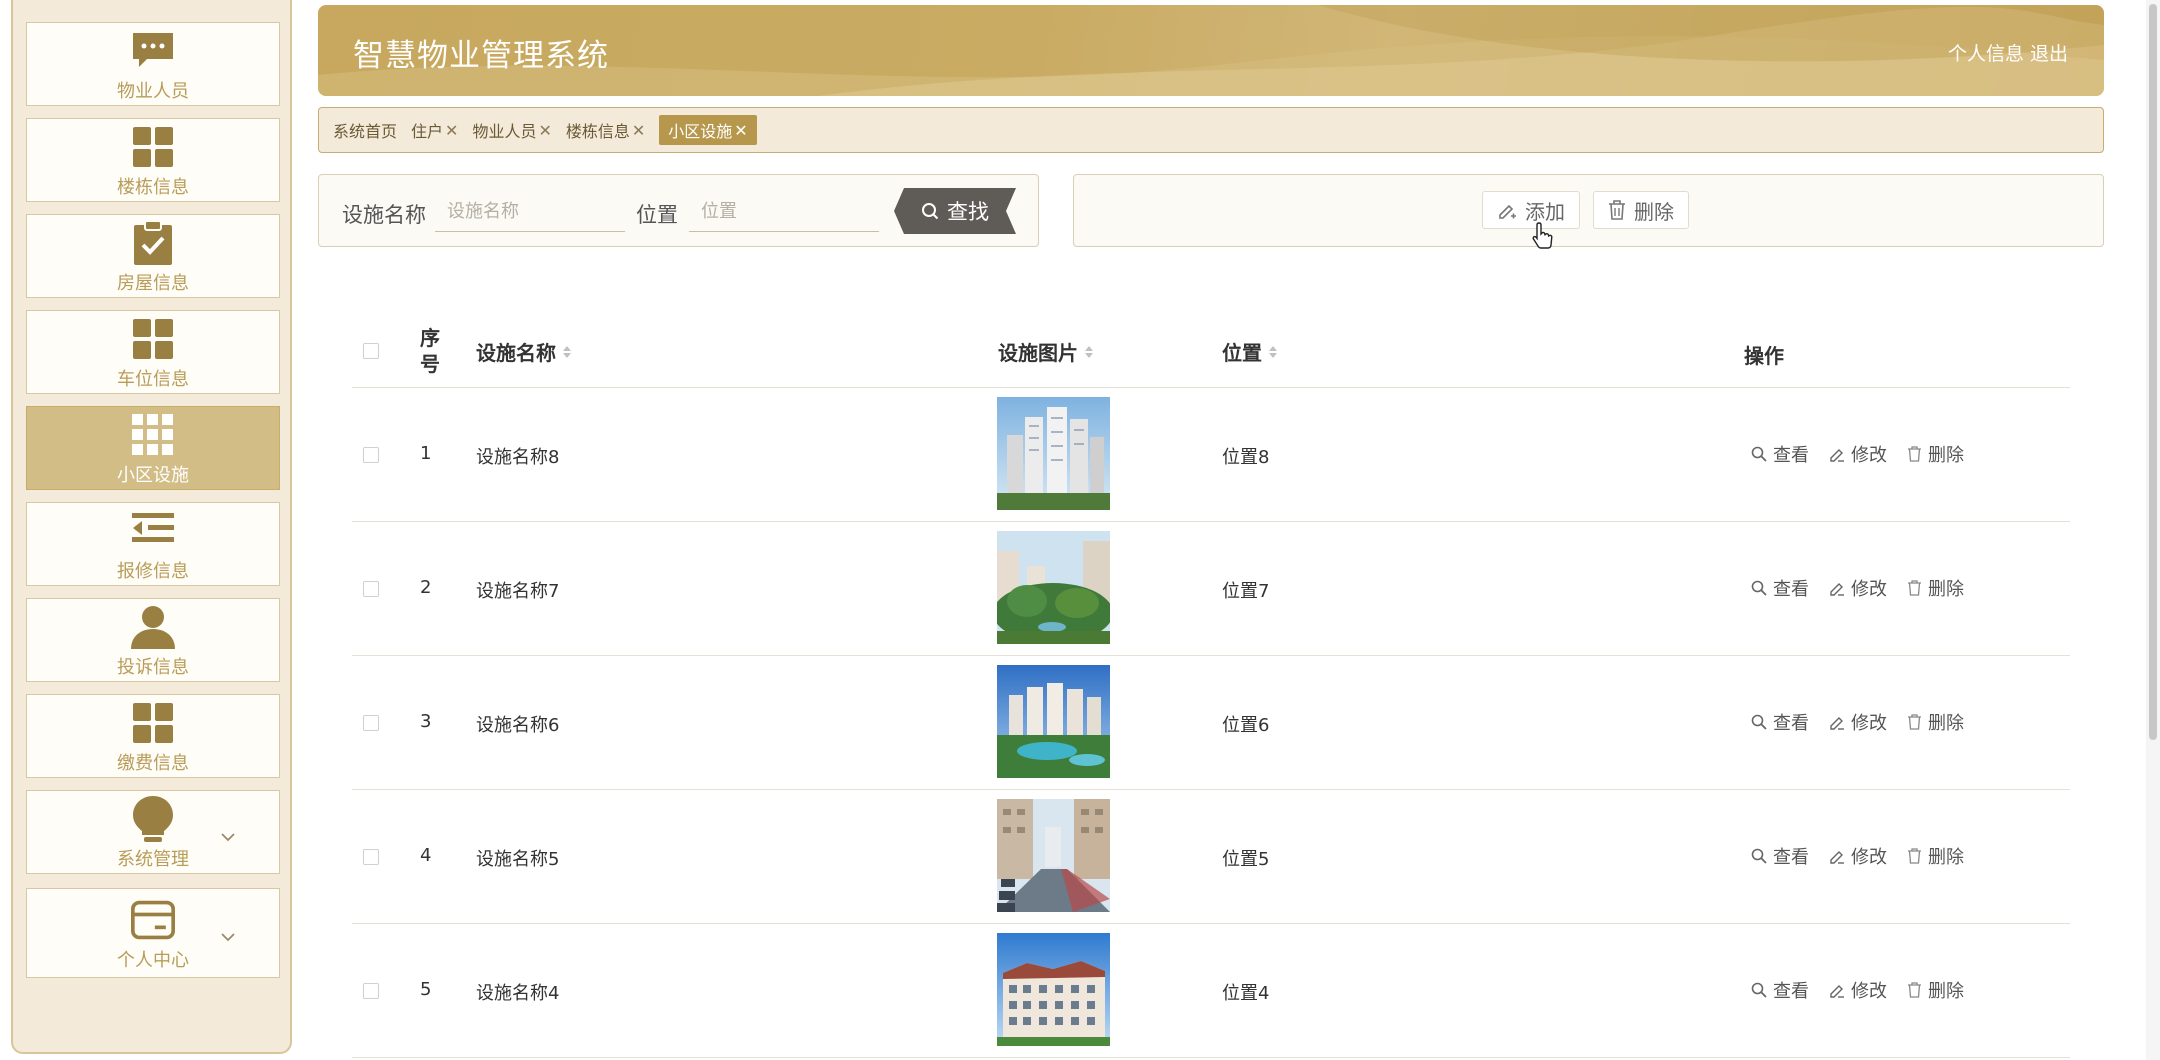  Describe the element at coordinates (2153, 372) in the screenshot. I see `scrollbar-thumb` at that location.